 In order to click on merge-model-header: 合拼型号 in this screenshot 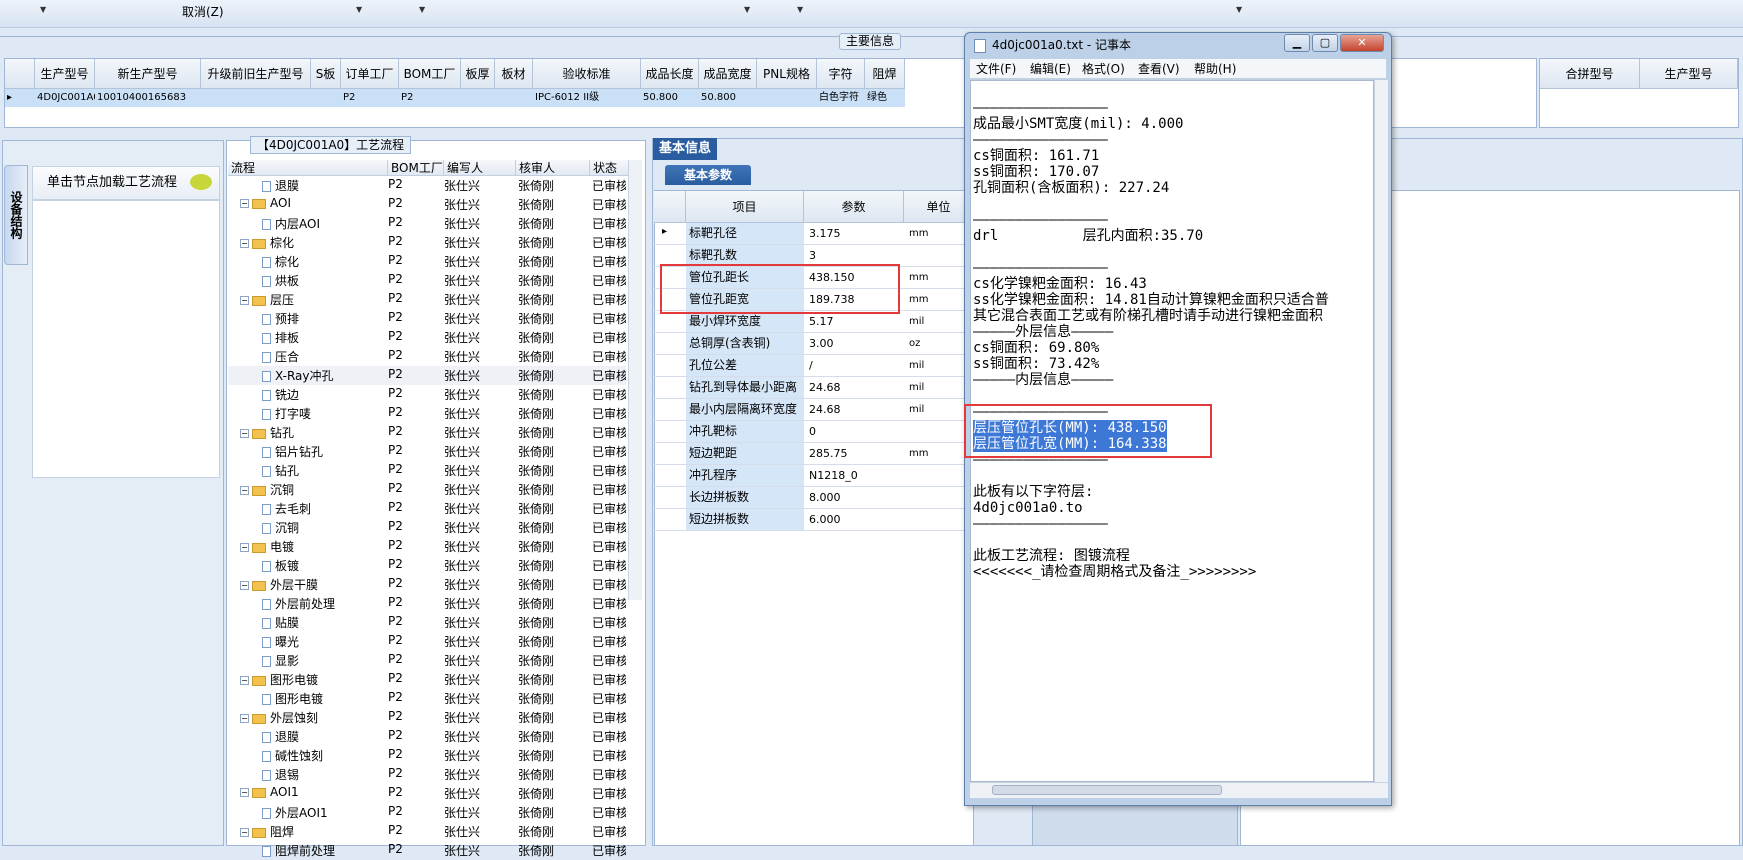, I will do `click(1590, 74)`.